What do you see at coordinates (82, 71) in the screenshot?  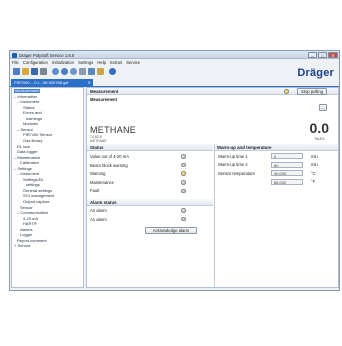 I see `device-icon` at bounding box center [82, 71].